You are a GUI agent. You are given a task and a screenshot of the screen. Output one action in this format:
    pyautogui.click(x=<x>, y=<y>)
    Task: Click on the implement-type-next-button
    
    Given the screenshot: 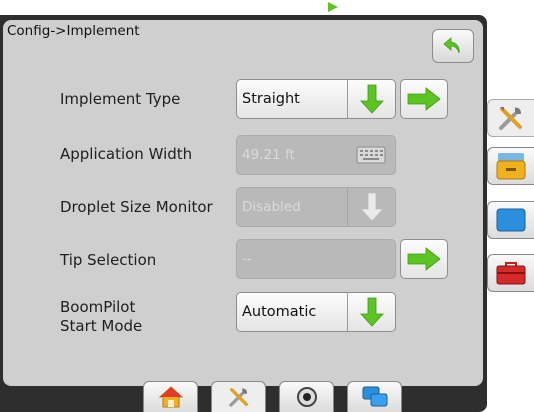 What is the action you would take?
    pyautogui.click(x=424, y=99)
    